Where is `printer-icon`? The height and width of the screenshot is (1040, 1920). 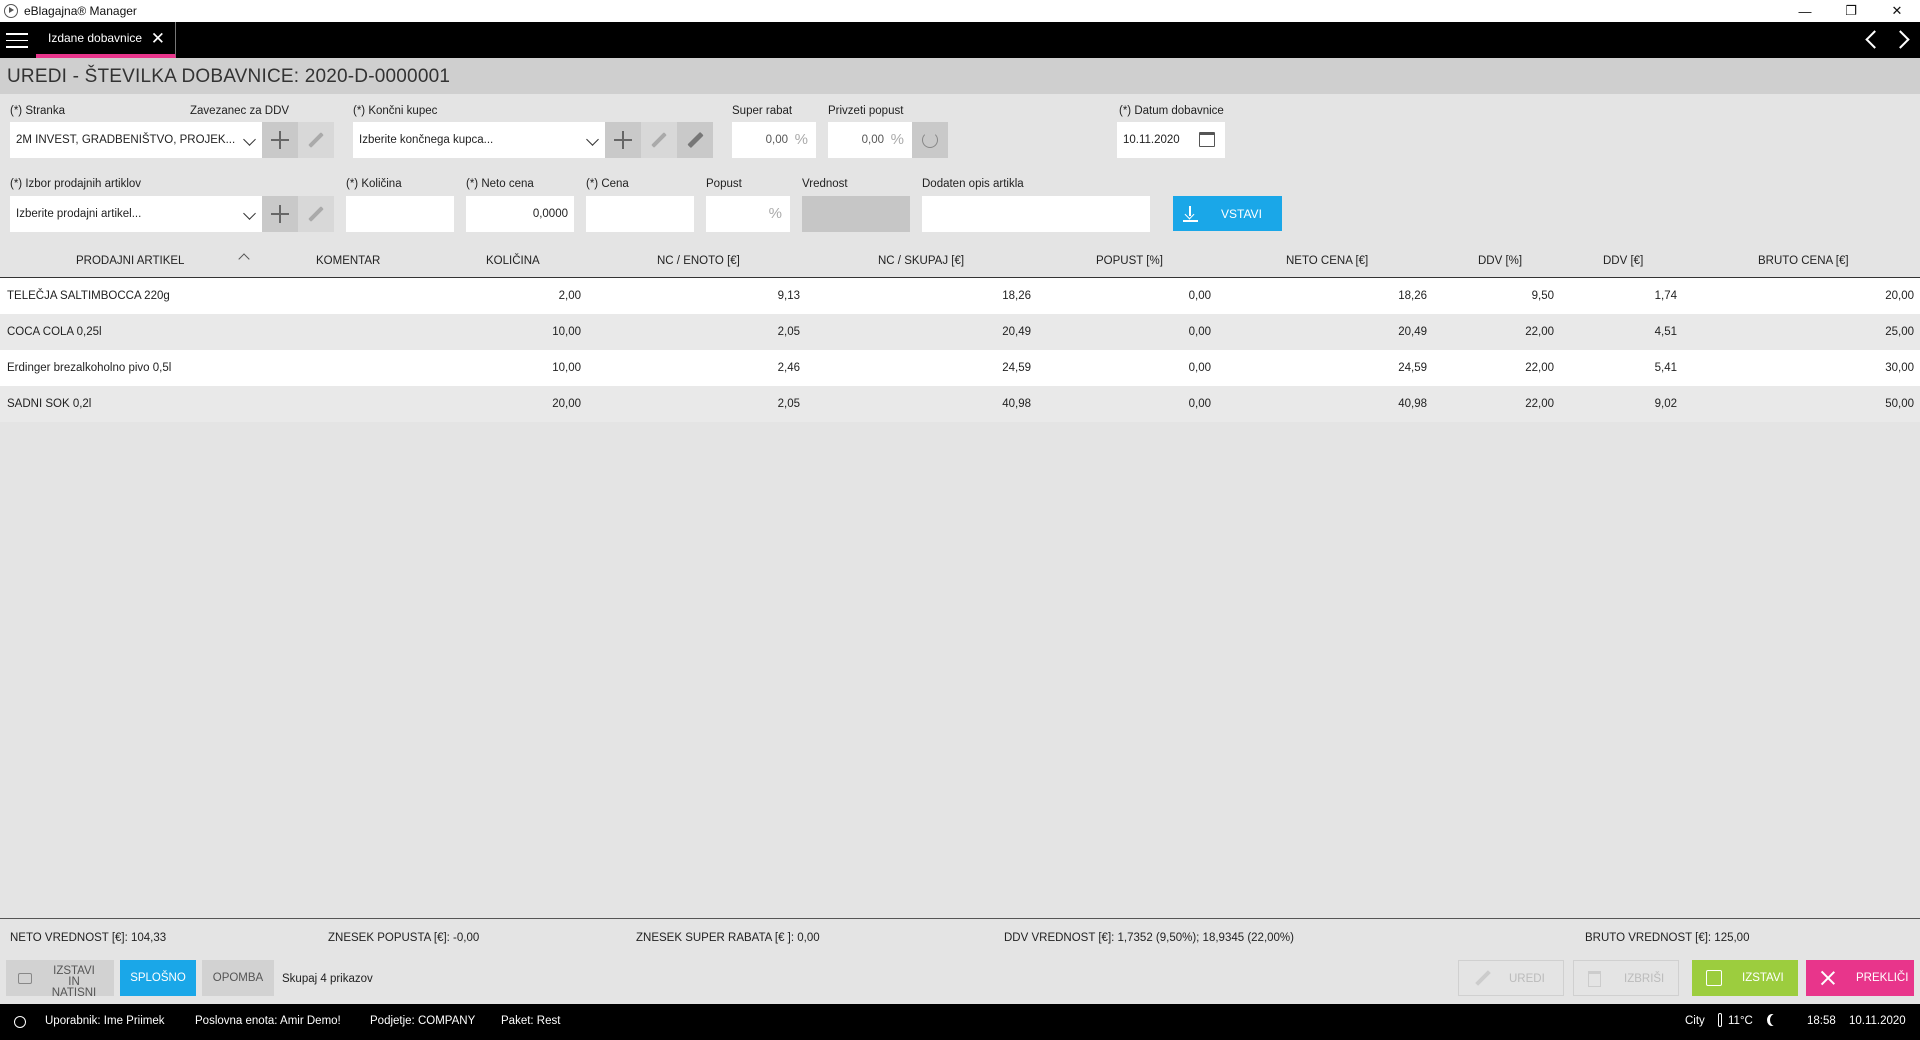
printer-icon is located at coordinates (25, 978).